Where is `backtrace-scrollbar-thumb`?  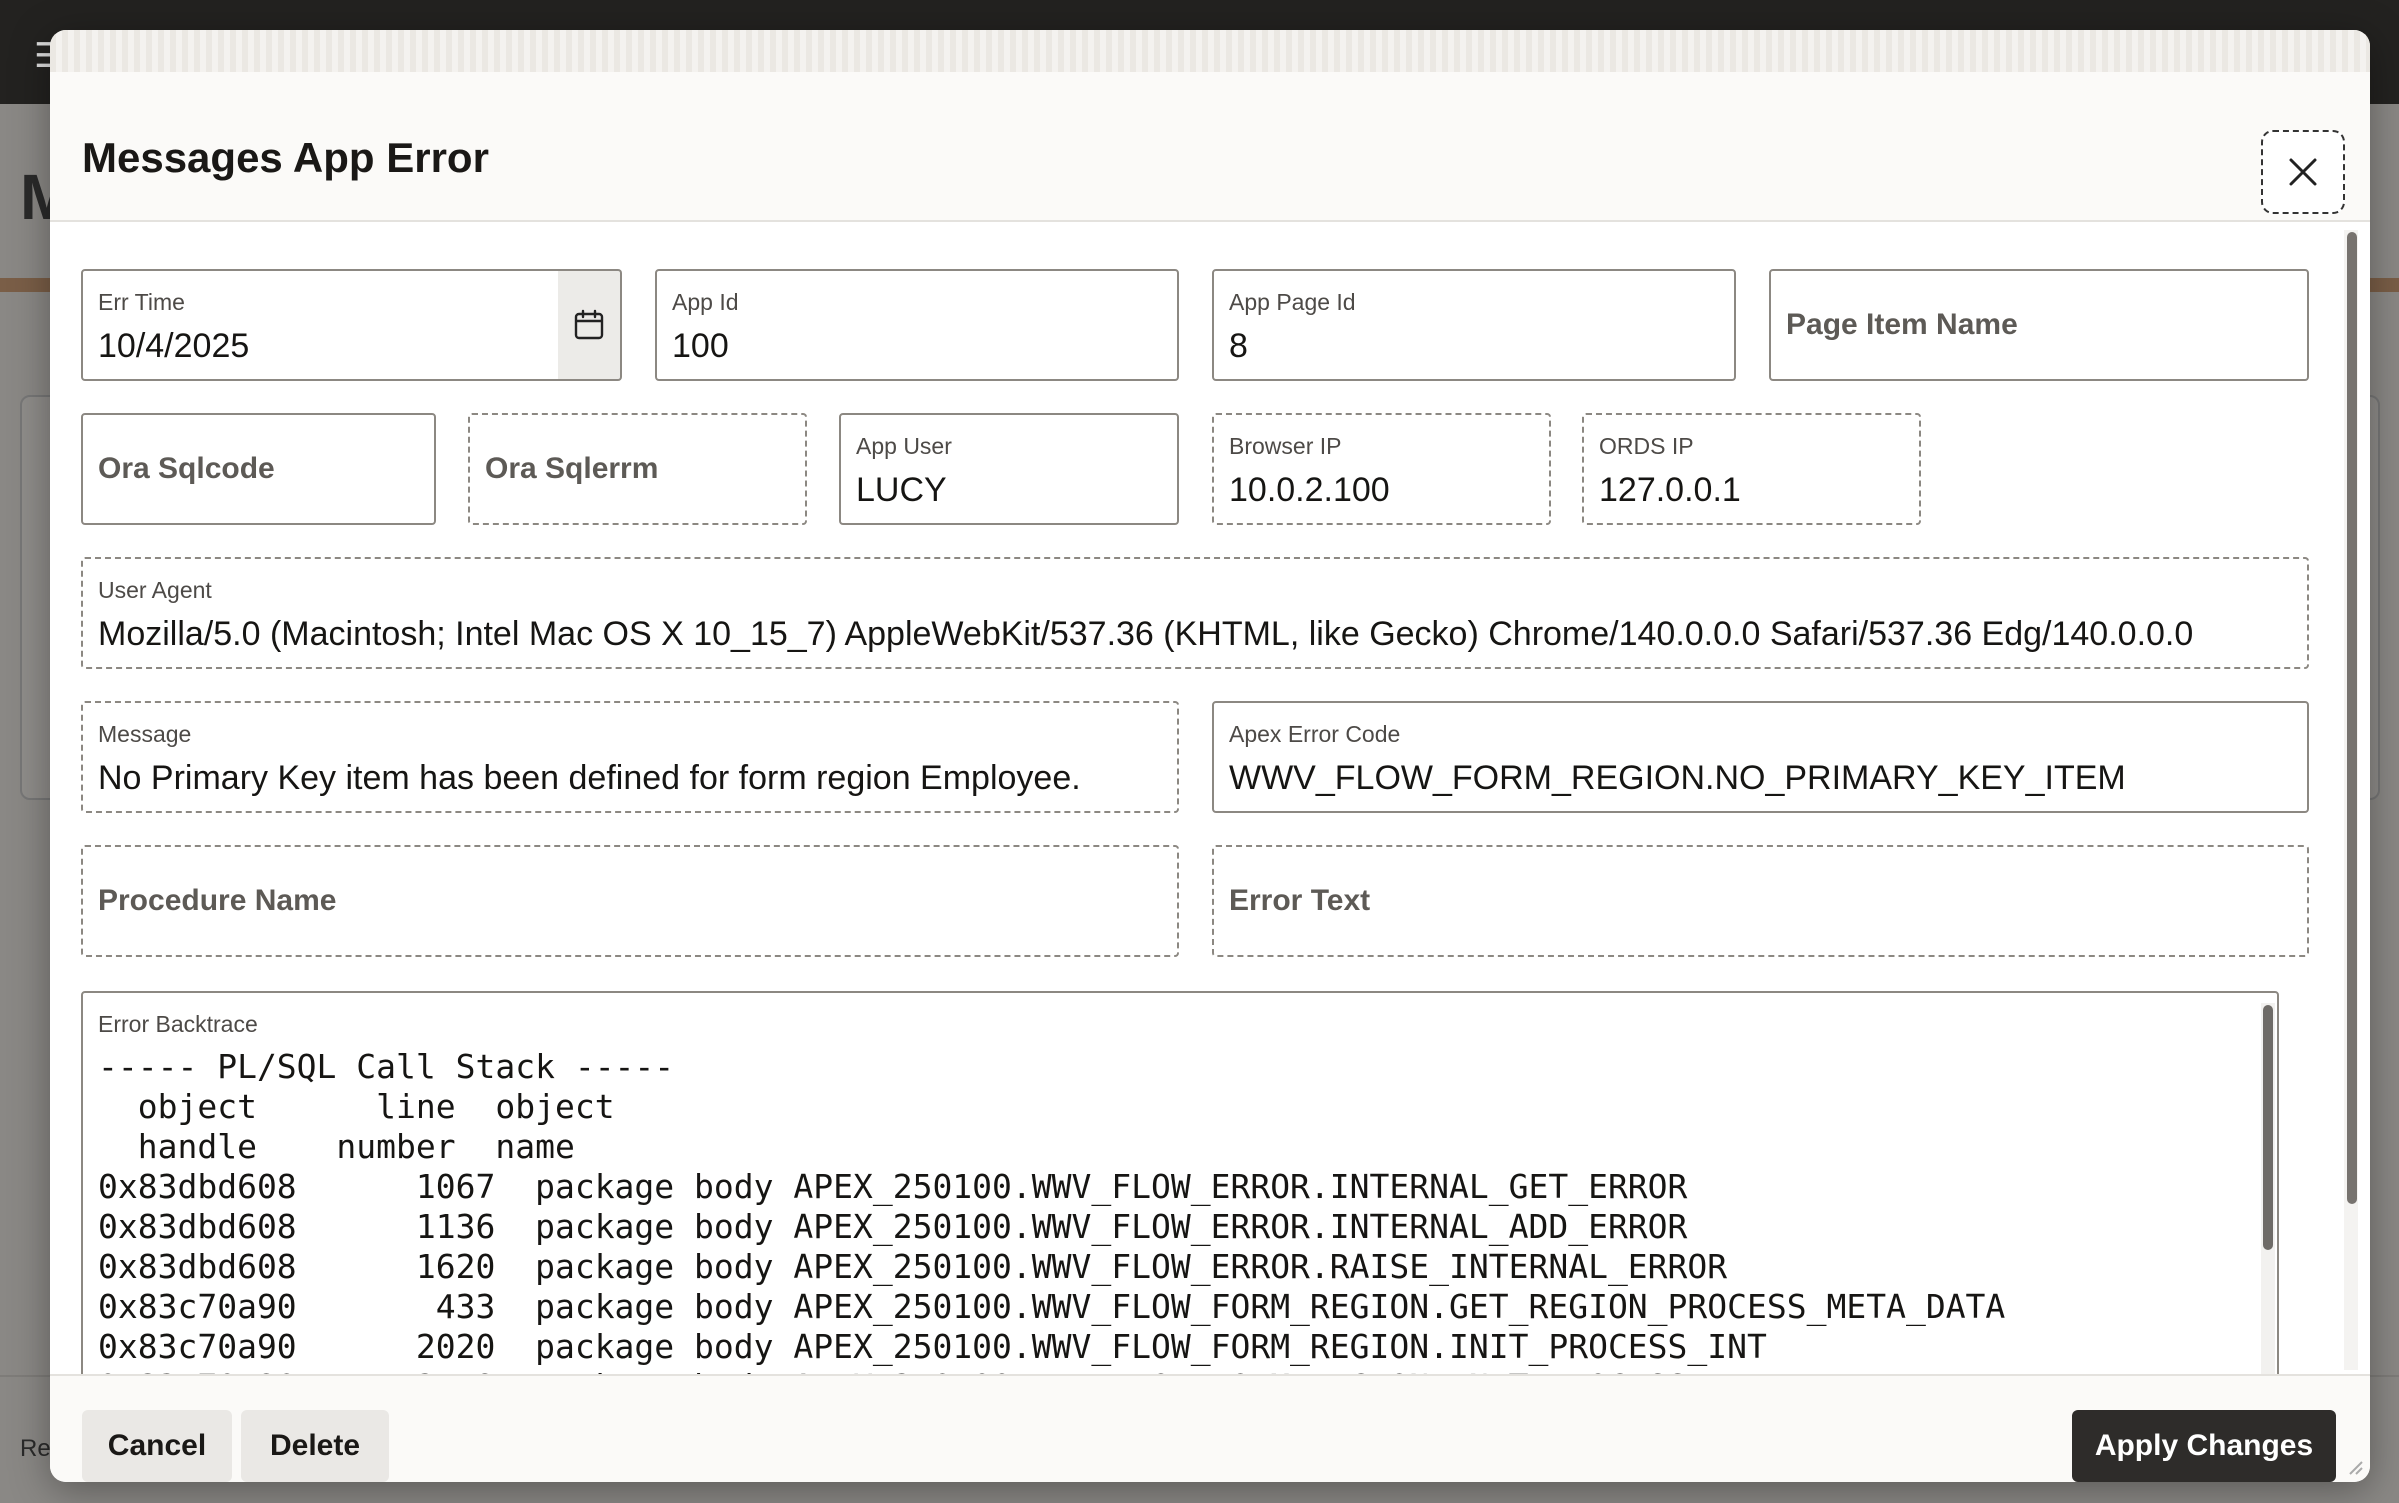
backtrace-scrollbar-thumb is located at coordinates (2268, 1127).